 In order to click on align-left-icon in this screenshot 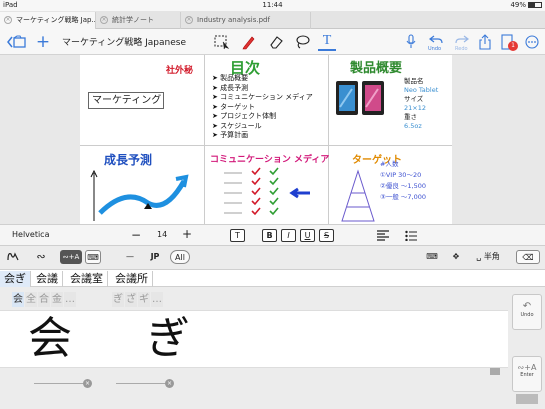, I will do `click(383, 235)`.